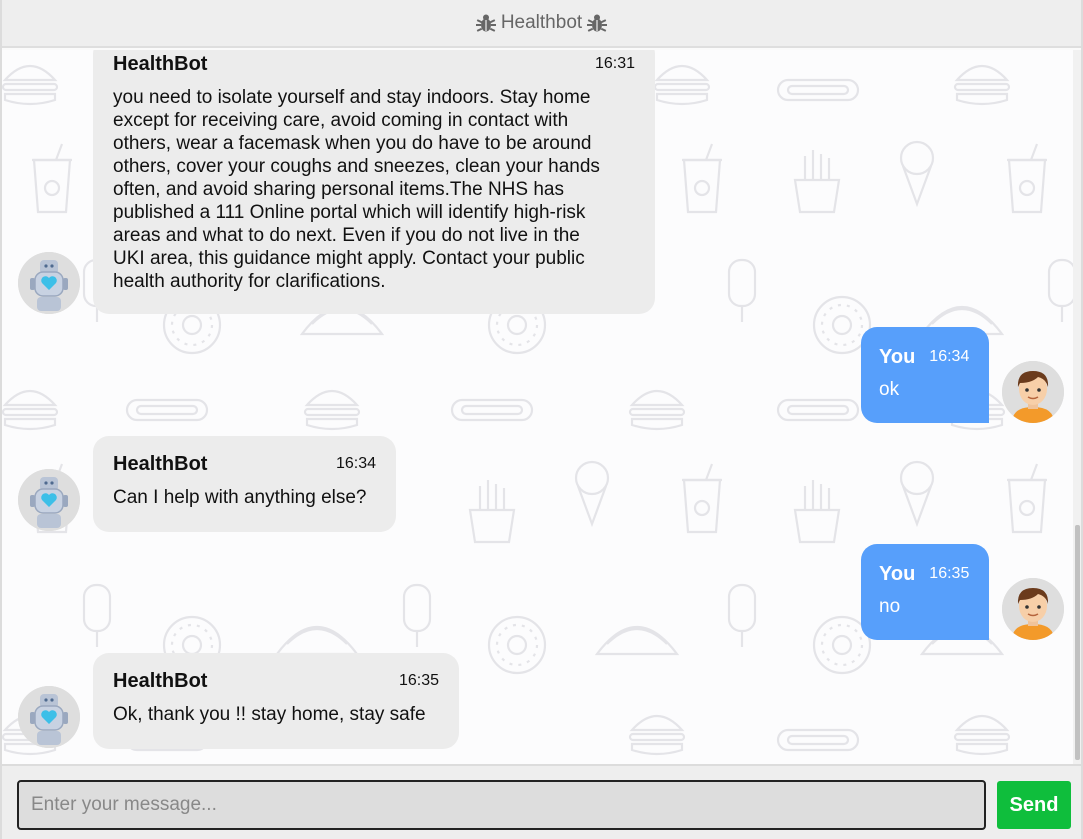 The width and height of the screenshot is (1083, 839). I want to click on chat-scrollbar-thumb, so click(1077, 642).